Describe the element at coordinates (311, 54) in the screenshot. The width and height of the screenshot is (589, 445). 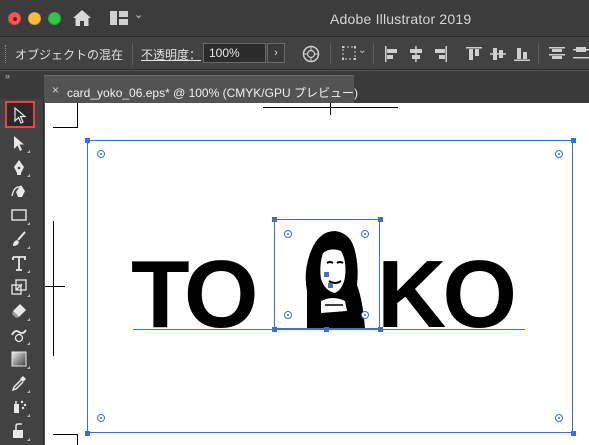
I see `recolor-artwork-icon` at that location.